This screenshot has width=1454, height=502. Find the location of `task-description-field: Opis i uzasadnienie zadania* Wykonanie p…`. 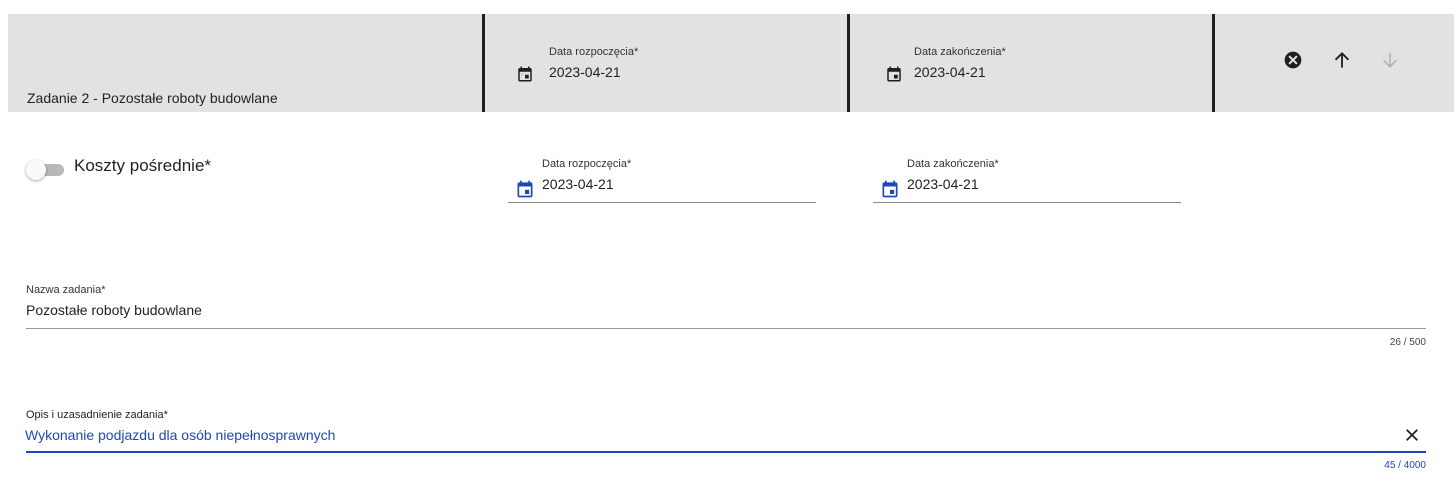

task-description-field: Opis i uzasadnienie zadania* Wykonanie p… is located at coordinates (725, 442).